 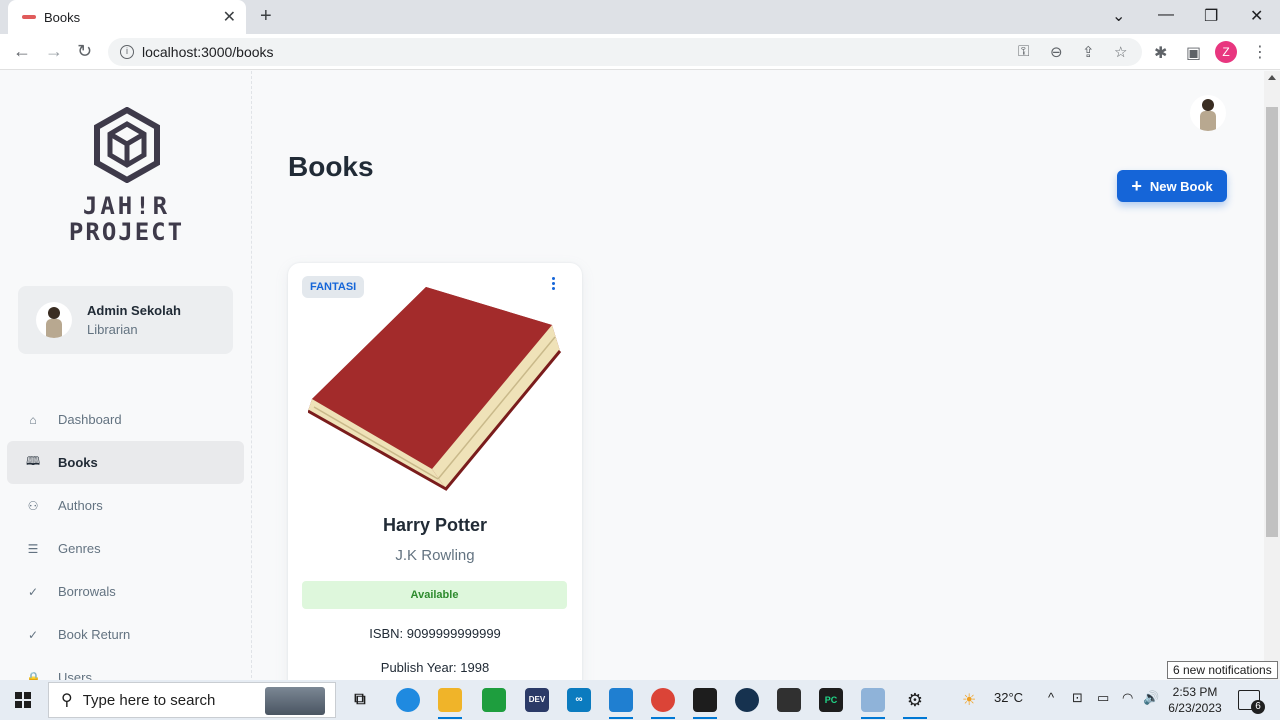 What do you see at coordinates (94, 634) in the screenshot?
I see `sidebar-item-label: Book Return` at bounding box center [94, 634].